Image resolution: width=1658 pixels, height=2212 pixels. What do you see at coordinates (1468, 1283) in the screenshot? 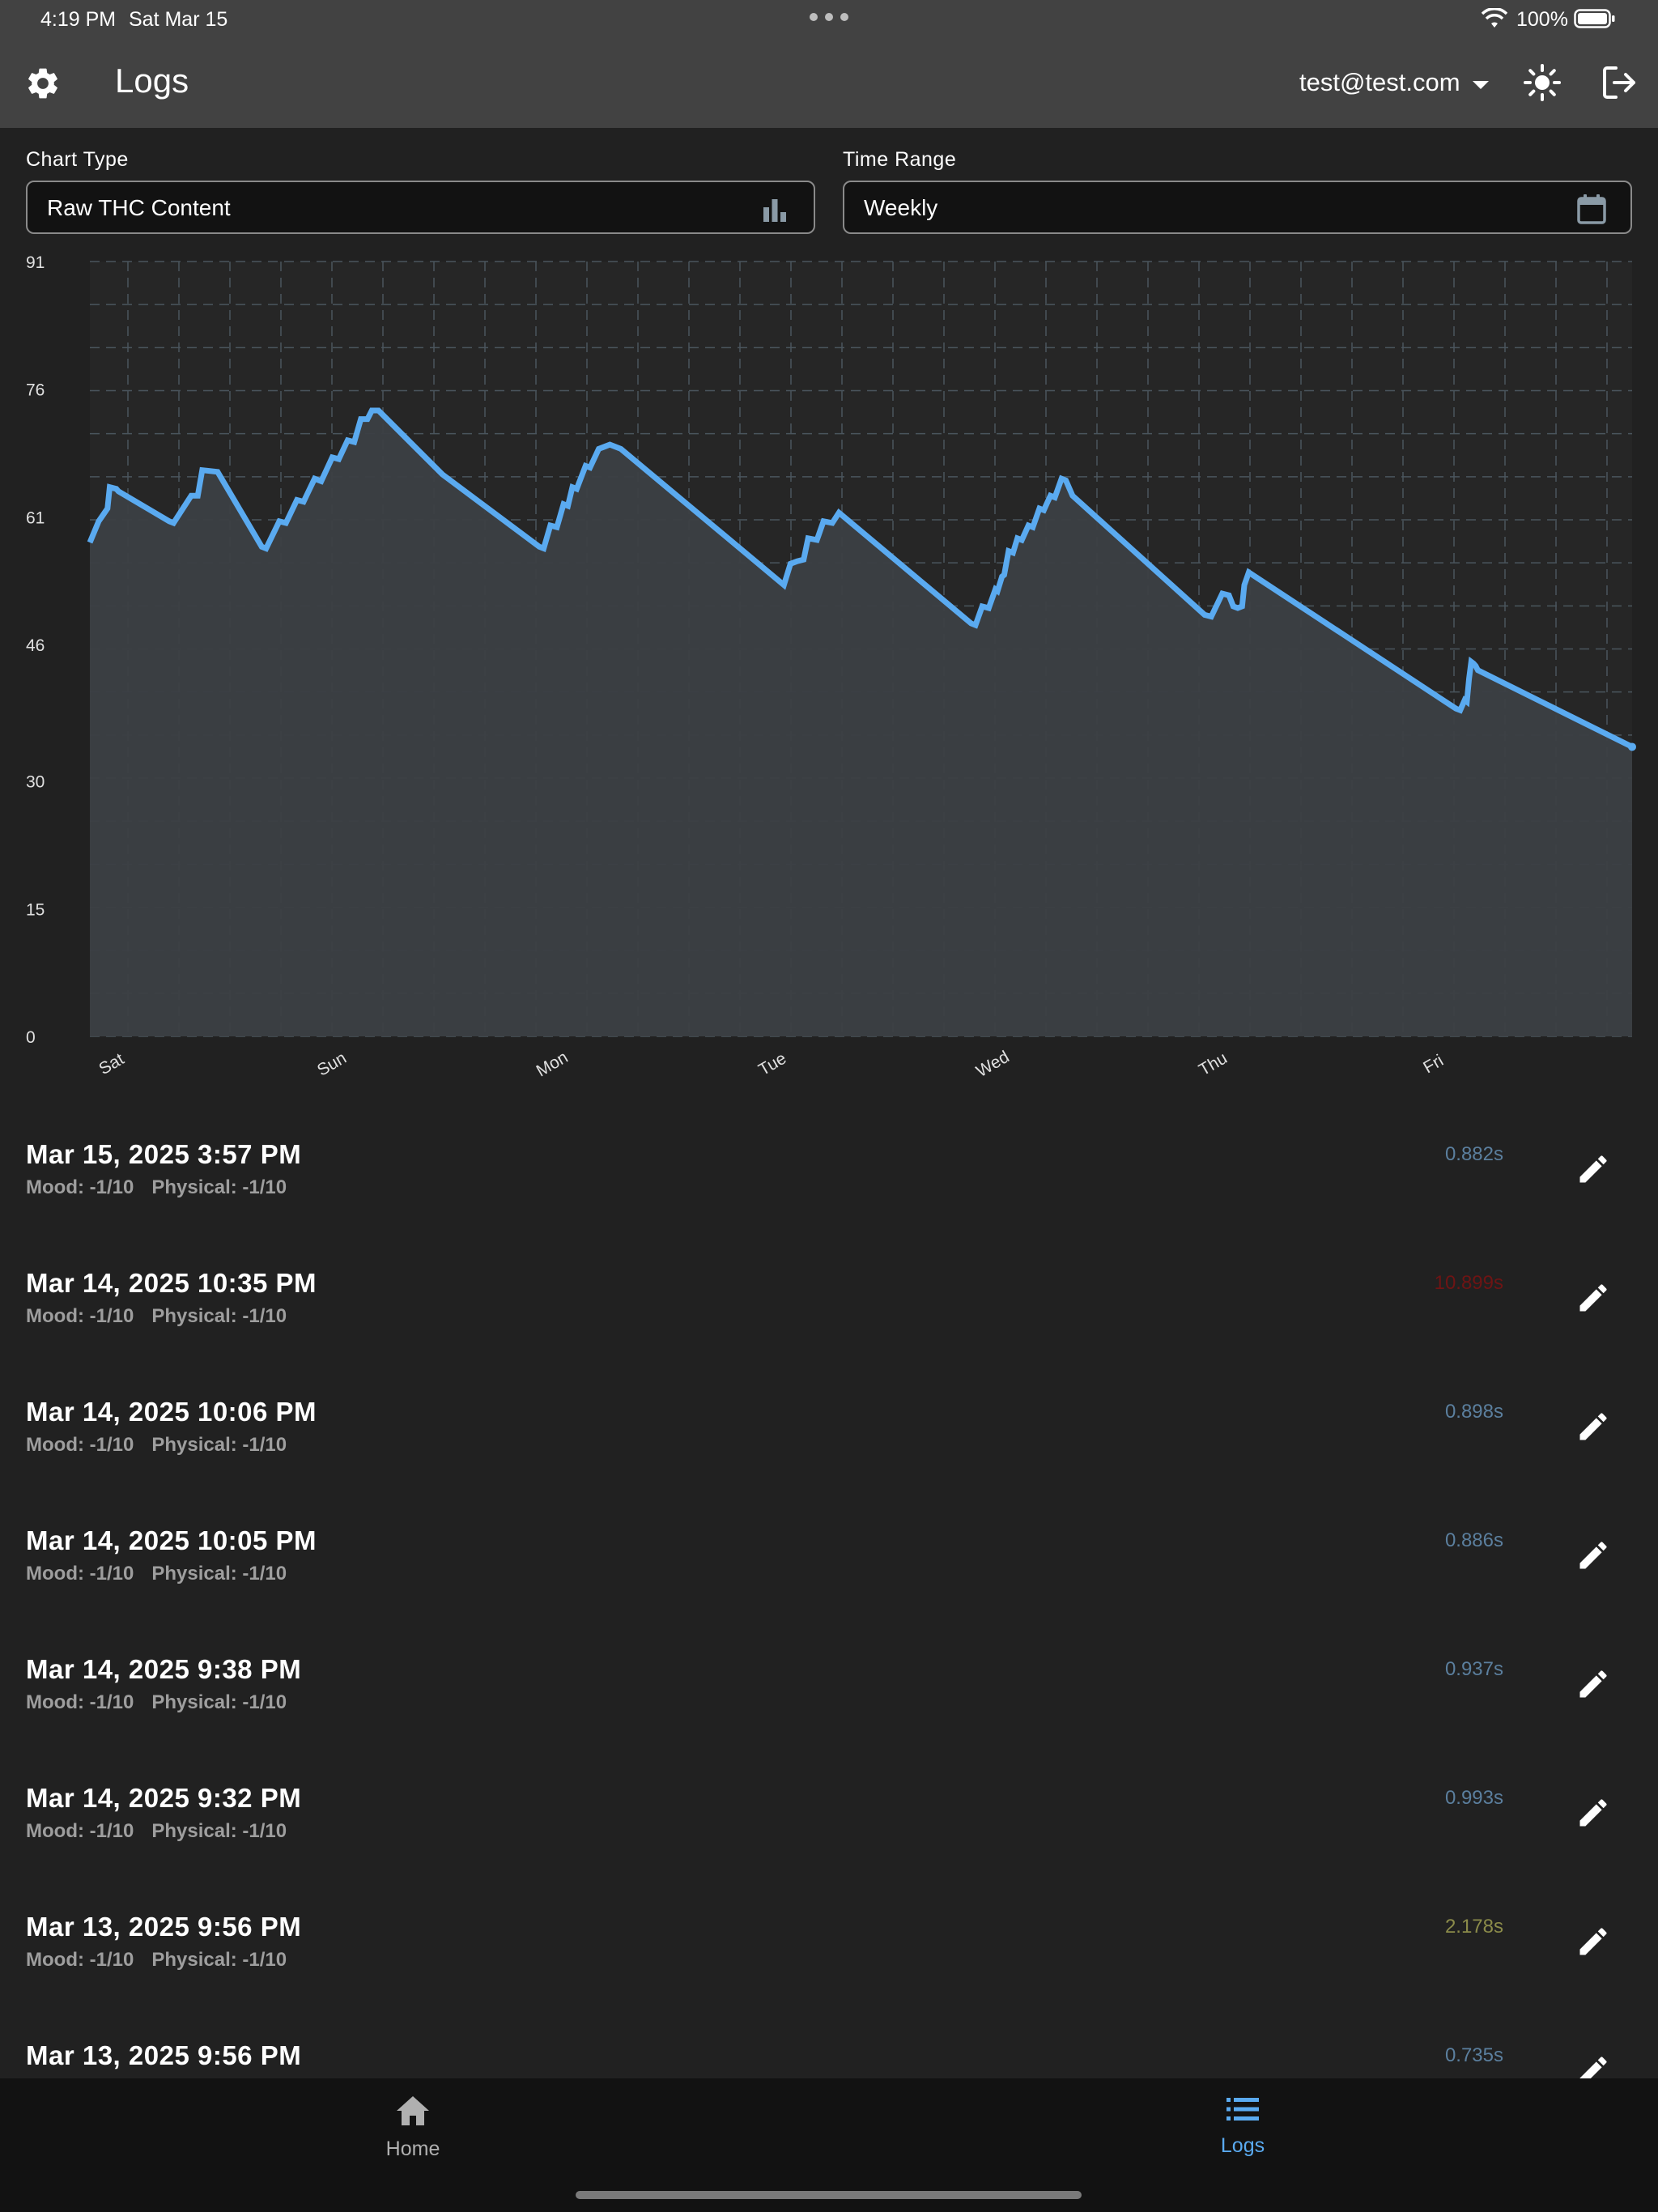
I see `log-duration: 10.899s` at bounding box center [1468, 1283].